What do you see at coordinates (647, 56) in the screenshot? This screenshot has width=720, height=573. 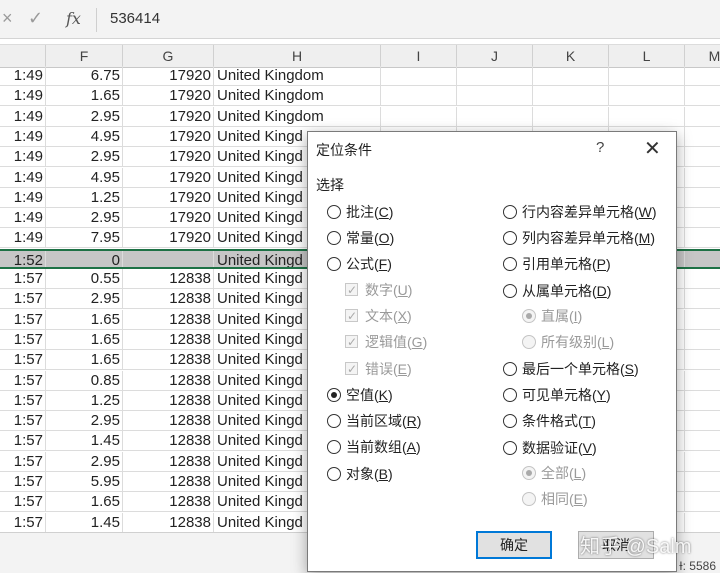 I see `column-header-l: L` at bounding box center [647, 56].